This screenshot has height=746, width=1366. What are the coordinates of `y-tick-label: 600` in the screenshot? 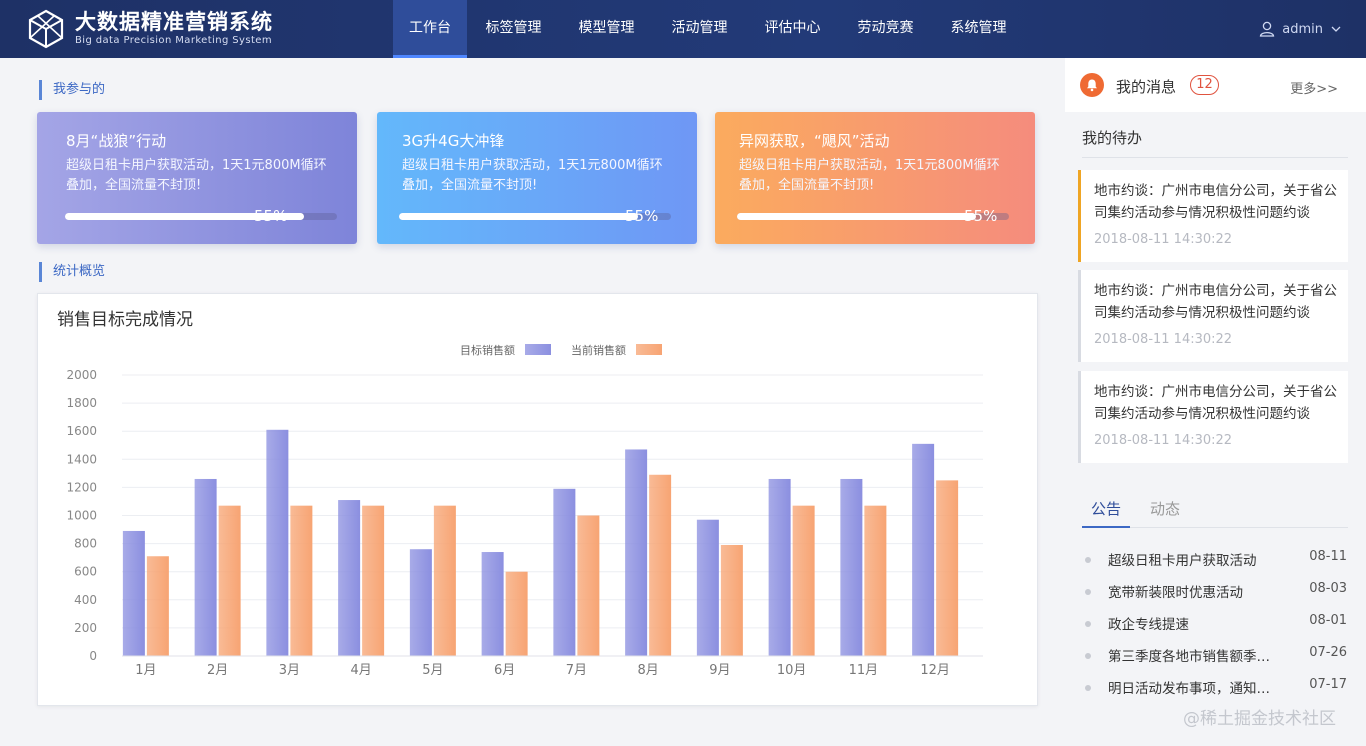 It's located at (85, 572).